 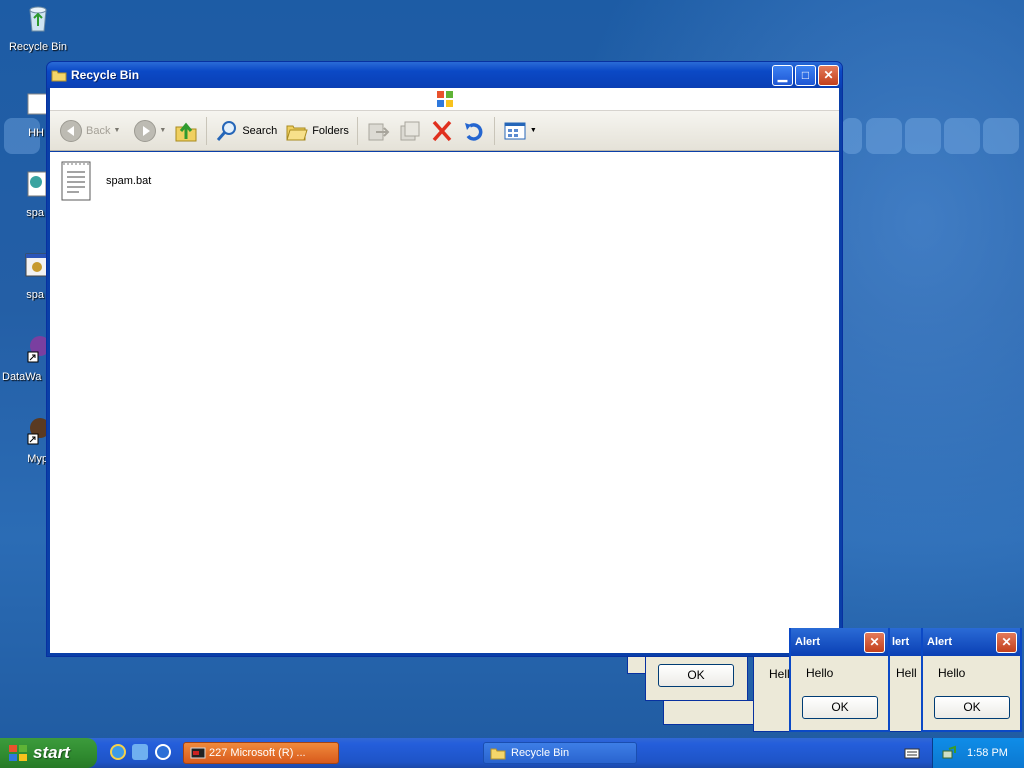 I want to click on network-icon, so click(x=949, y=753).